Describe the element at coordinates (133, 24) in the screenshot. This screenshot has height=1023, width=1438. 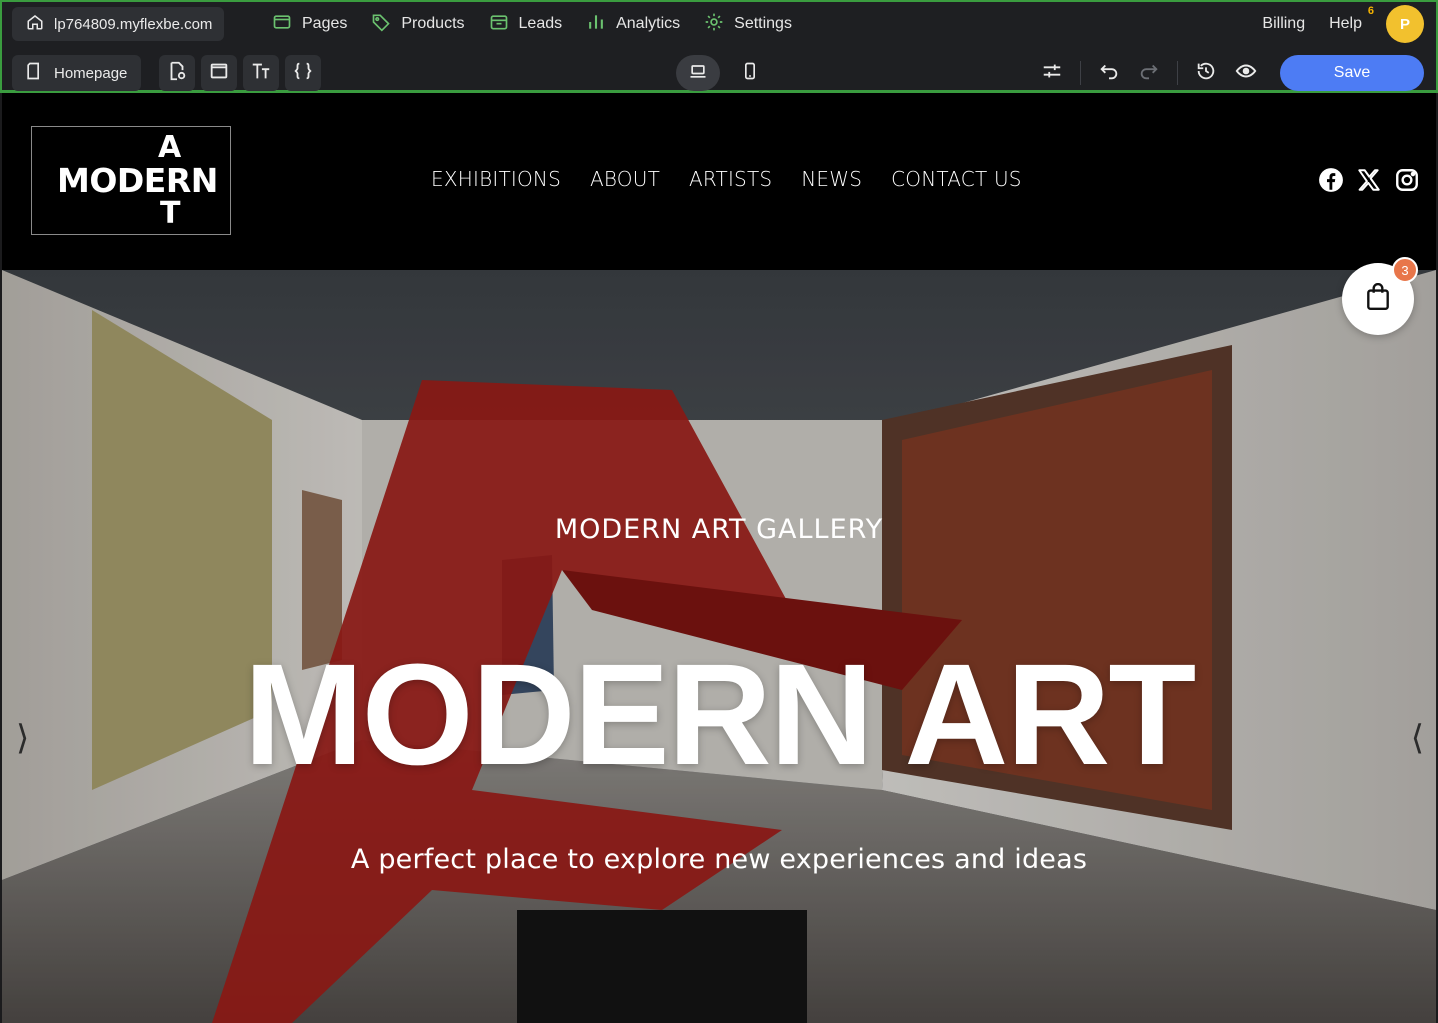
I see `site-url: lp764809.myflexbe.com` at that location.